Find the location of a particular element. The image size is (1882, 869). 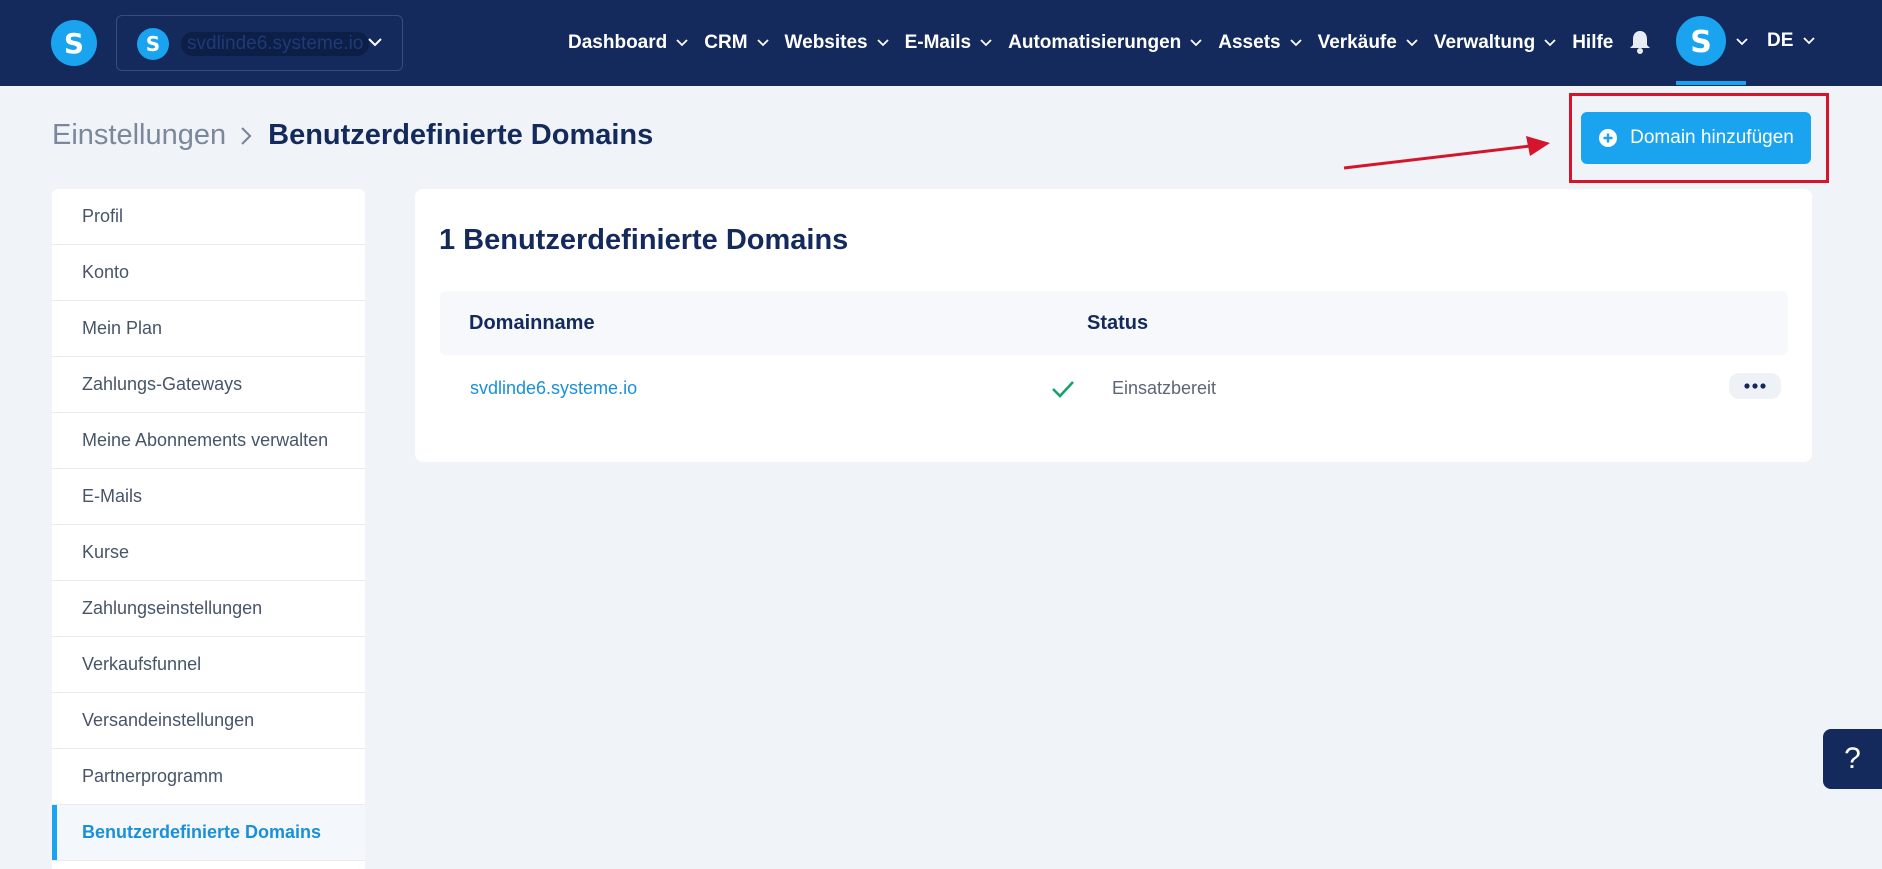

sidebar-item-label: Meine Abonnements verwalten is located at coordinates (205, 440).